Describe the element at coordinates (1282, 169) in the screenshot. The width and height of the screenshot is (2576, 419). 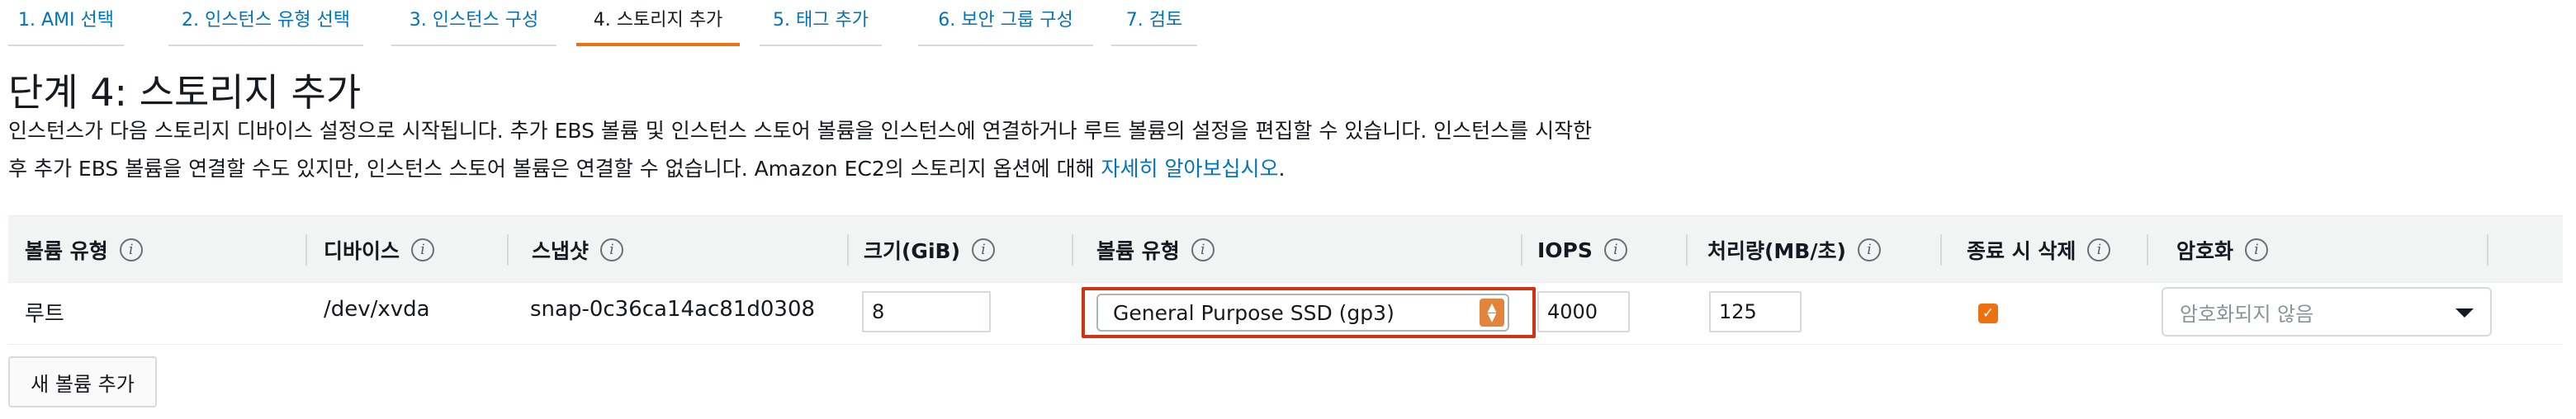
I see `description-period: .` at that location.